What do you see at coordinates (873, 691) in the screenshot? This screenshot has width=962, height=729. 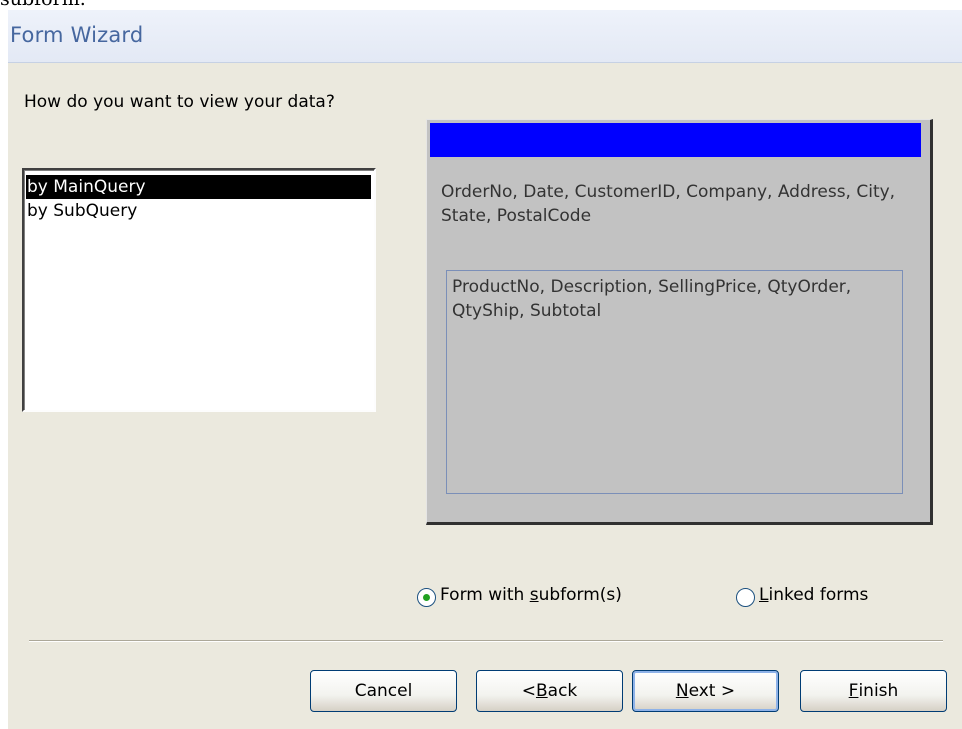 I see `finish-button: Finish` at bounding box center [873, 691].